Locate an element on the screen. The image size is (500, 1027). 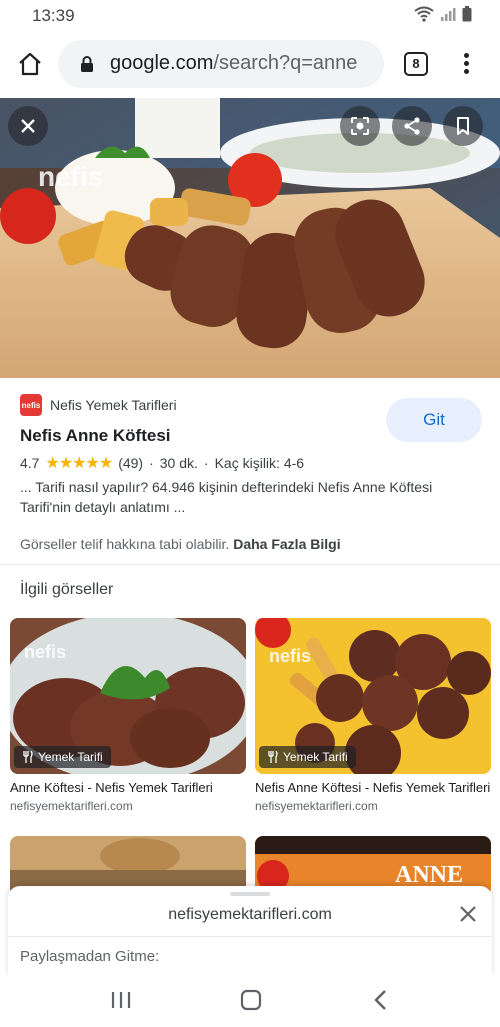
system-nav-bar is located at coordinates (250, 1001).